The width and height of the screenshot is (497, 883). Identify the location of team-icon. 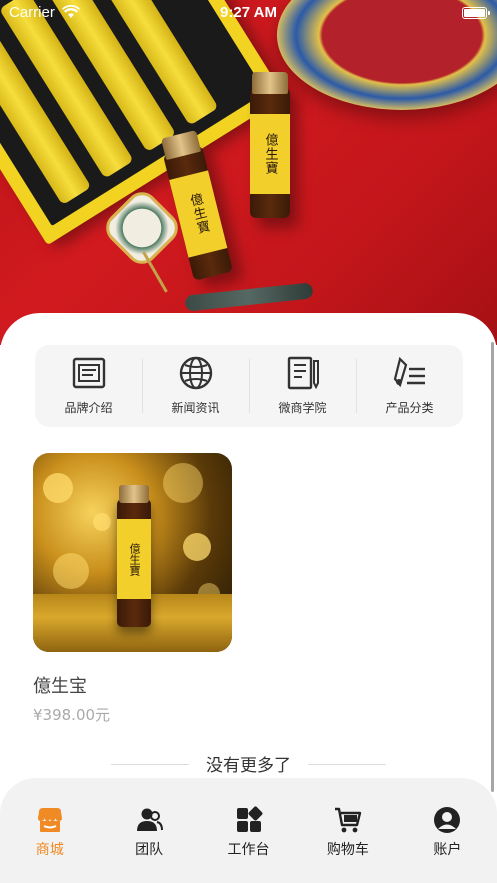
(150, 819).